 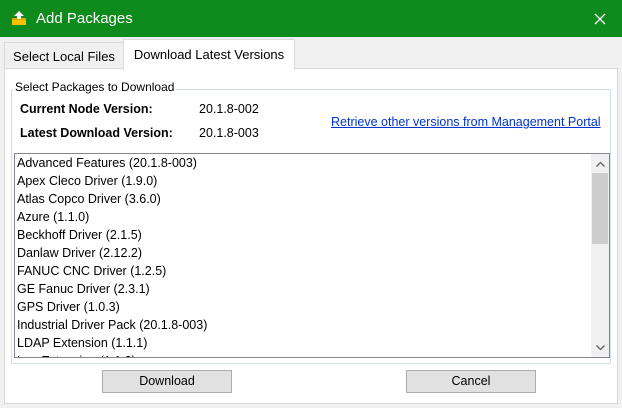 I want to click on current-node-value: 20.1.8-002, so click(x=229, y=109).